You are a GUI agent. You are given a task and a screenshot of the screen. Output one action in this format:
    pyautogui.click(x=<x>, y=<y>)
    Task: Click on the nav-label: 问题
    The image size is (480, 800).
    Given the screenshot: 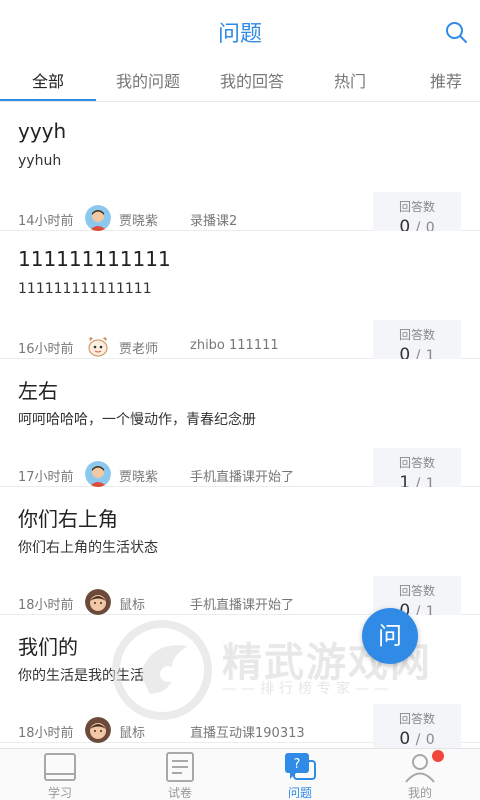 What is the action you would take?
    pyautogui.click(x=299, y=793)
    